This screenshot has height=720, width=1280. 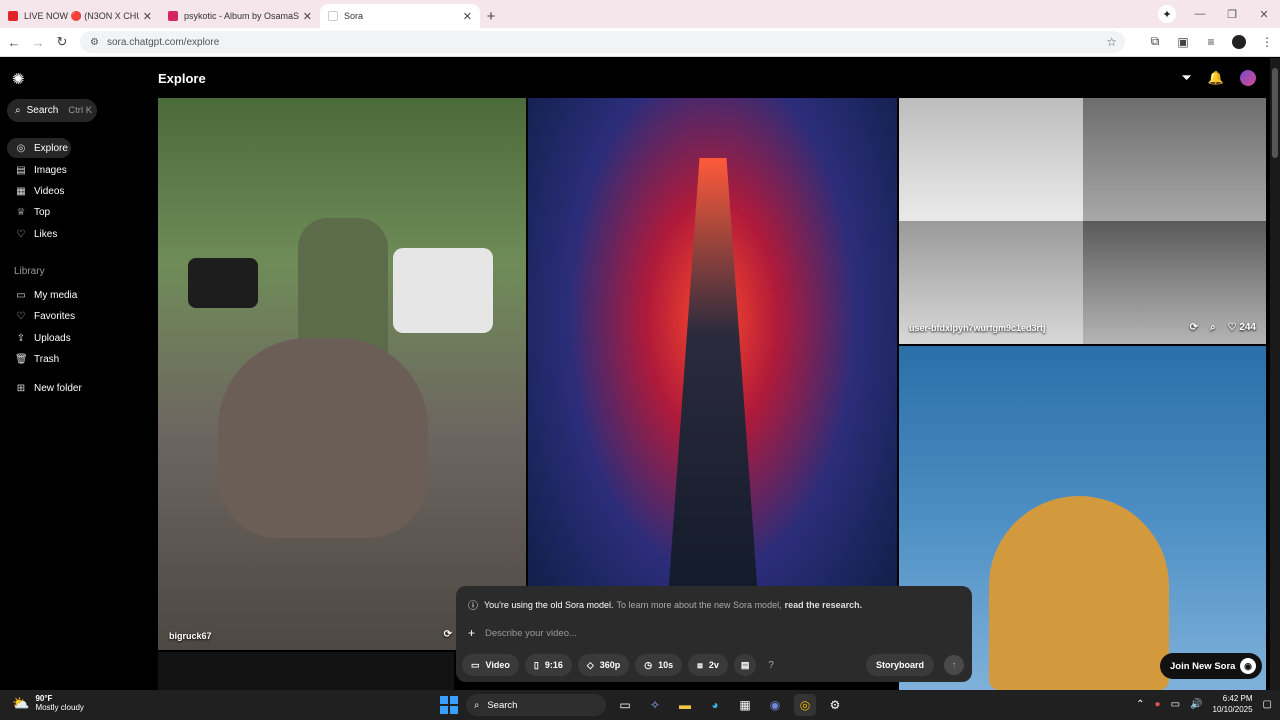 I want to click on bell-icon: 🔔, so click(x=1216, y=78).